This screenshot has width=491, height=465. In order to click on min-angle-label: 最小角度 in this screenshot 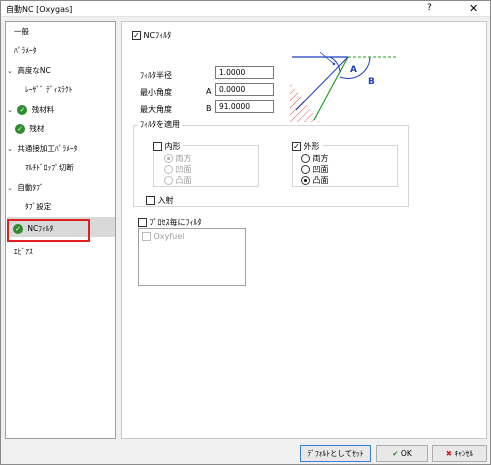, I will do `click(156, 92)`.